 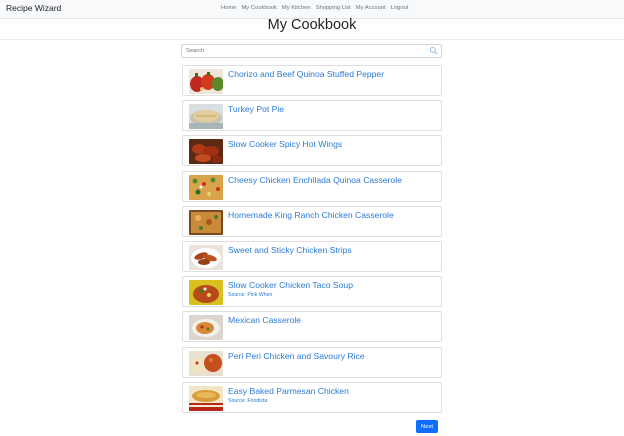 What do you see at coordinates (306, 74) in the screenshot?
I see `recipe-name: Chorizo and Beef Quinoa Stuffed Pepper` at bounding box center [306, 74].